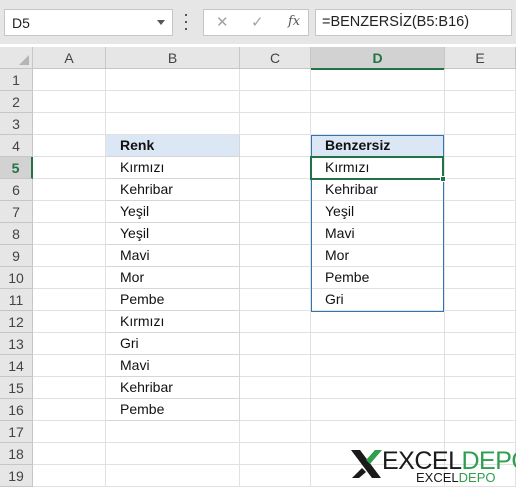  I want to click on row-header-8: 8, so click(16, 234).